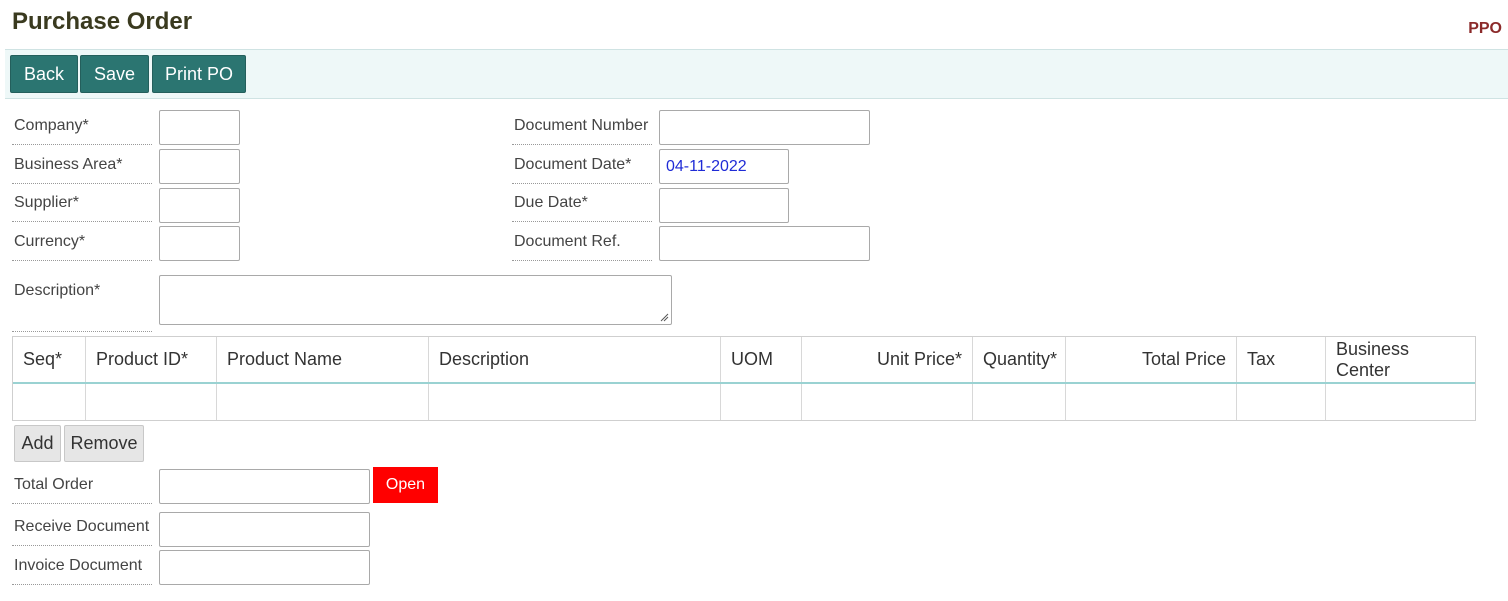 This screenshot has height=601, width=1508. I want to click on page-title: Purchase Order, so click(102, 21).